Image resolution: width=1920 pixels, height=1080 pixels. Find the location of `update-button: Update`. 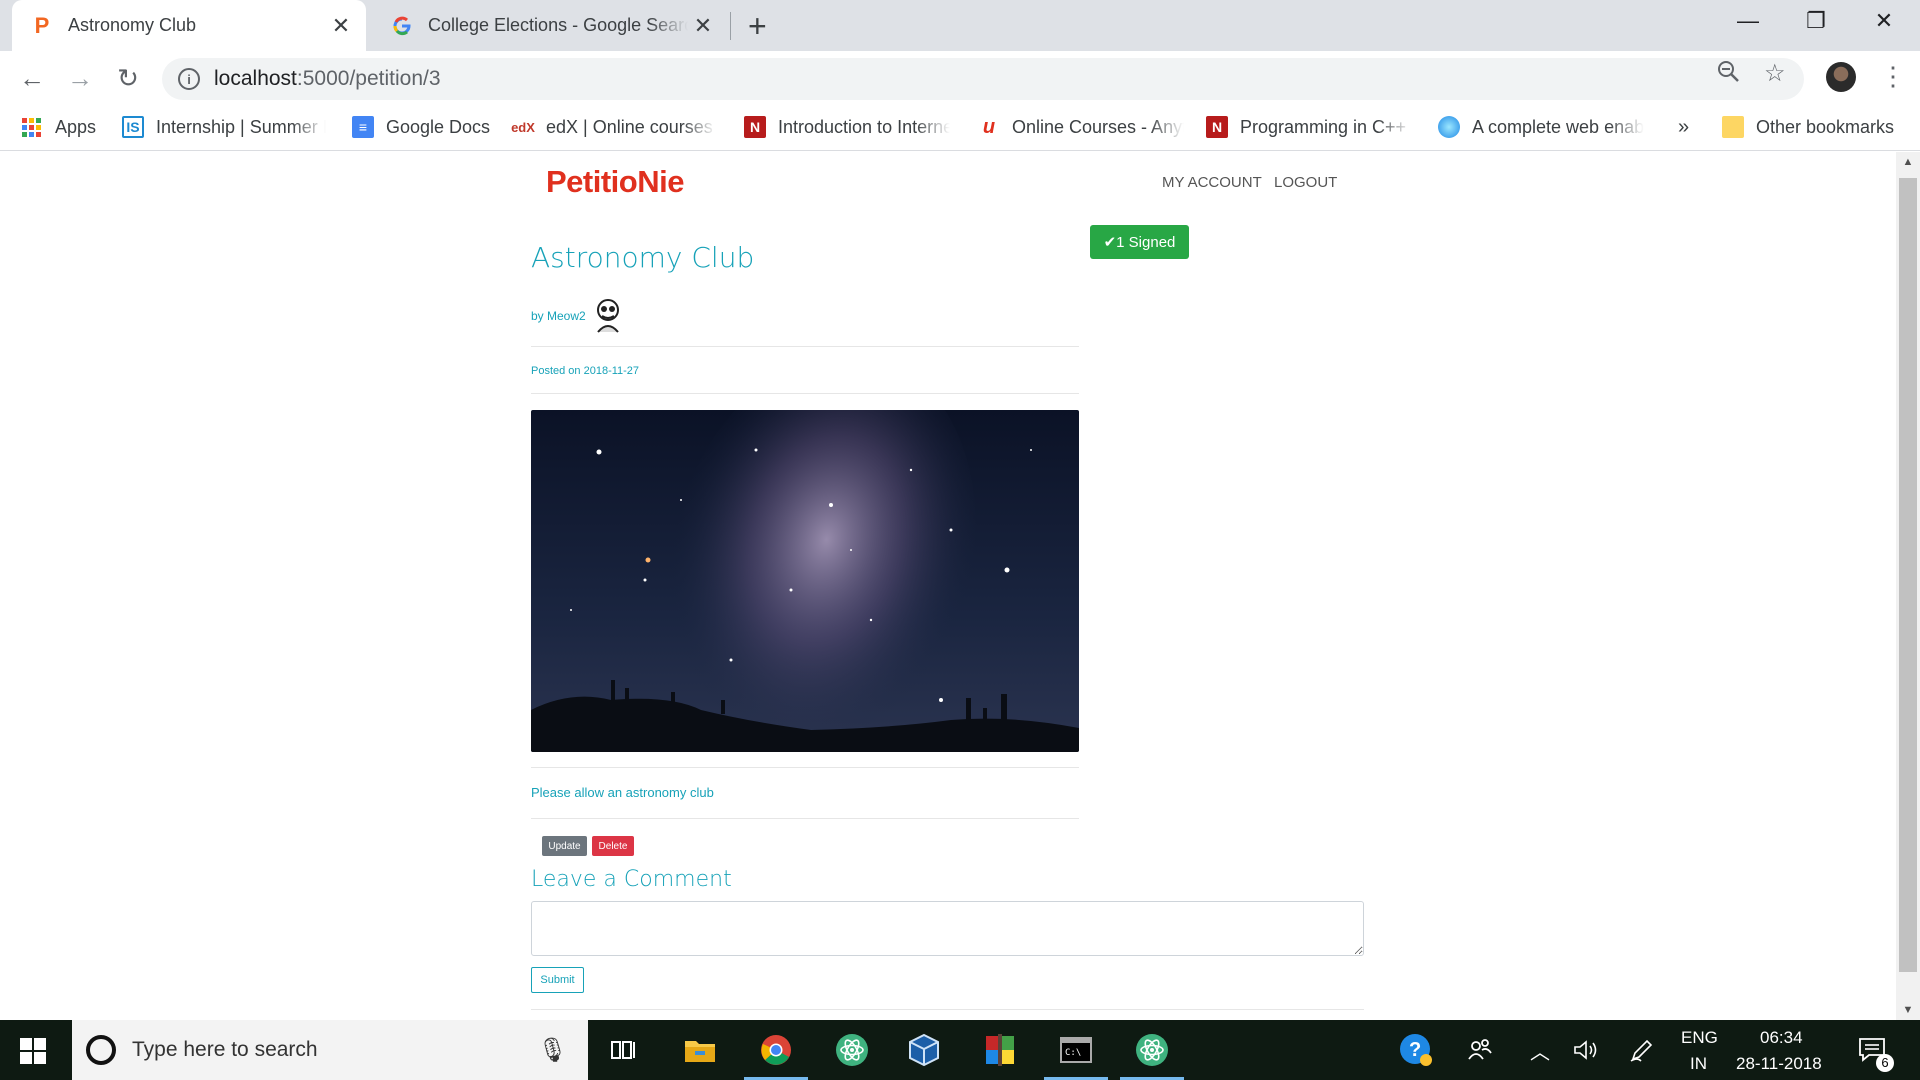

update-button: Update is located at coordinates (564, 846).